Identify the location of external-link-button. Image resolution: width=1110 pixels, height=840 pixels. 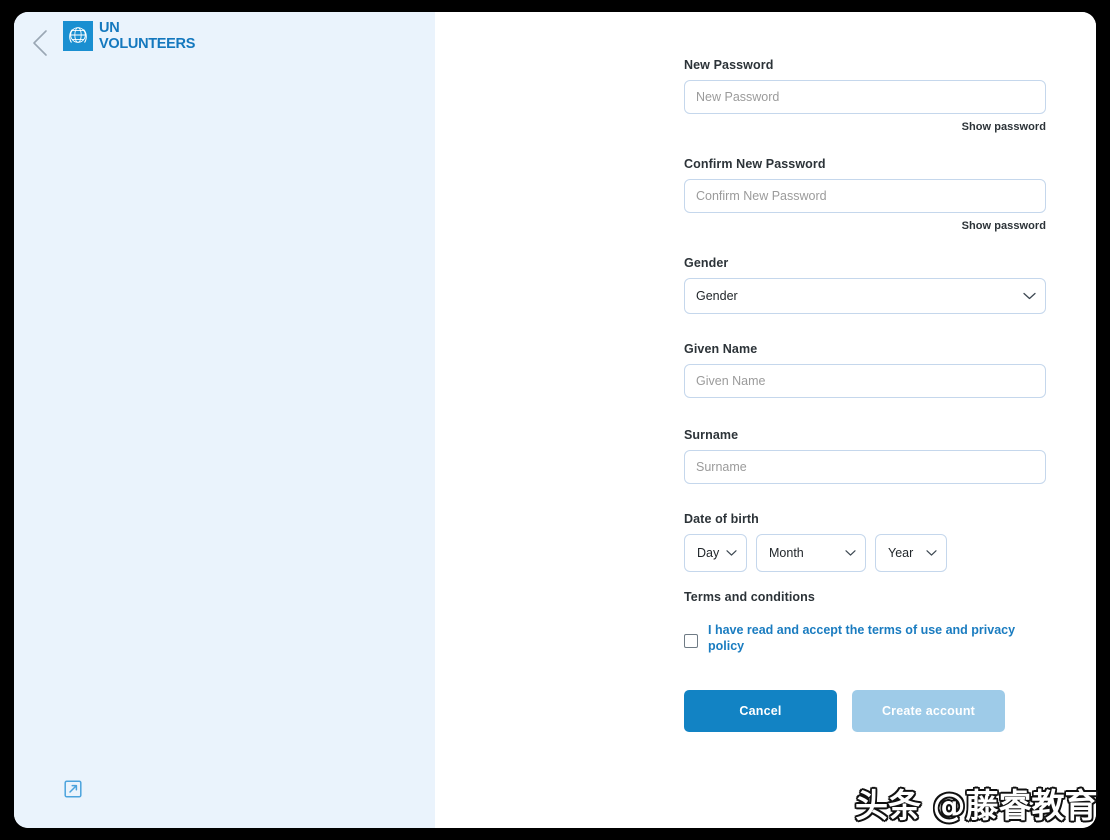
(73, 789).